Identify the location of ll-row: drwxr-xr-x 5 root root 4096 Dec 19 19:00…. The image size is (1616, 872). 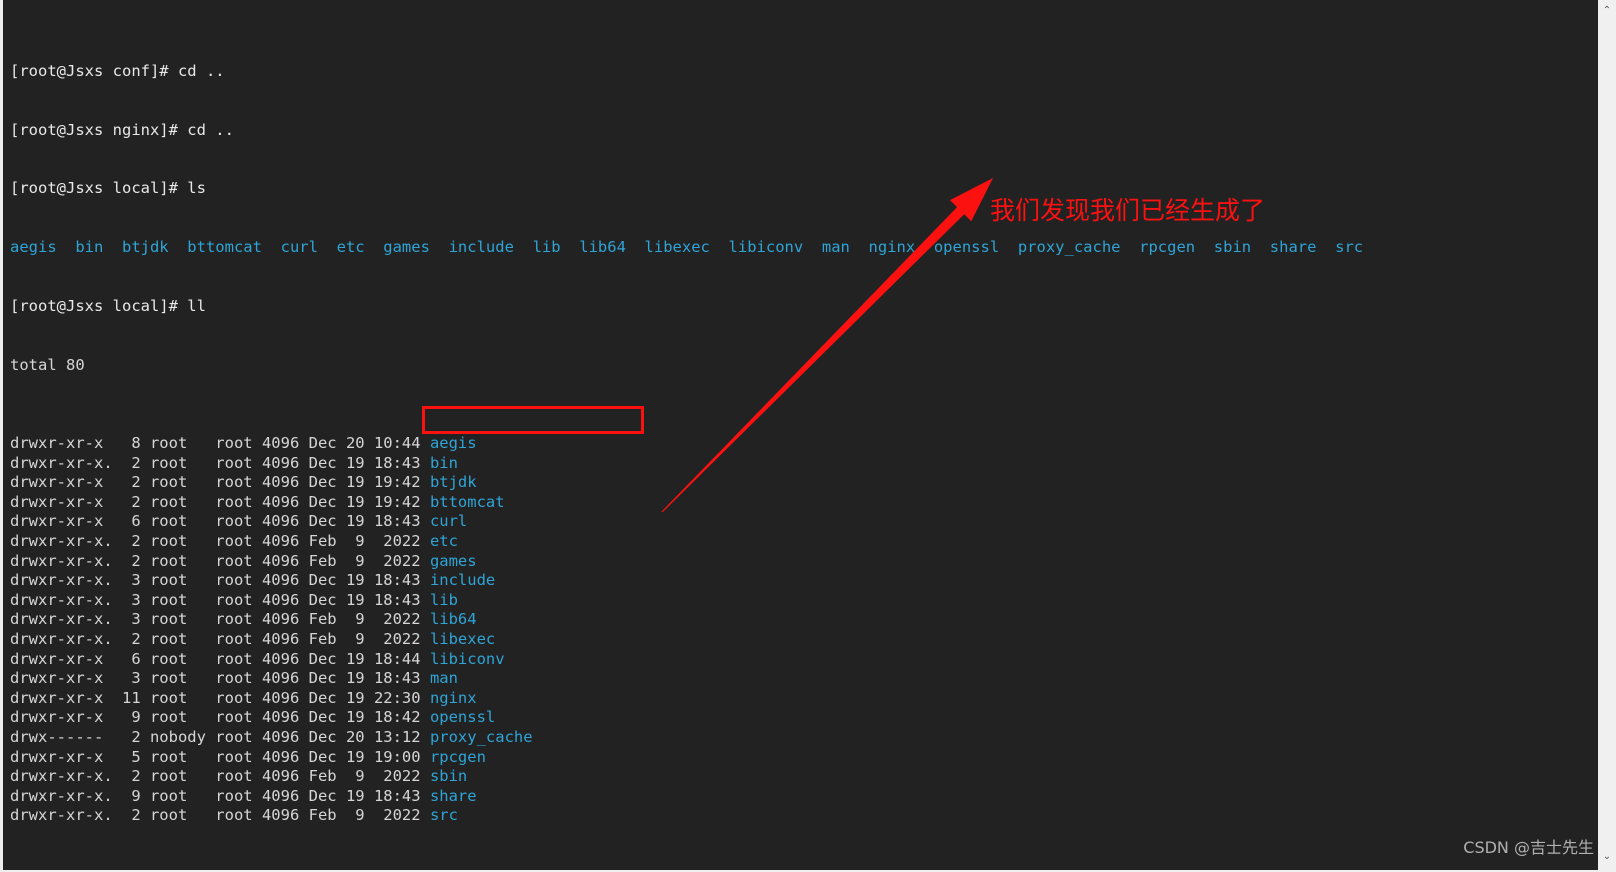
(686, 758).